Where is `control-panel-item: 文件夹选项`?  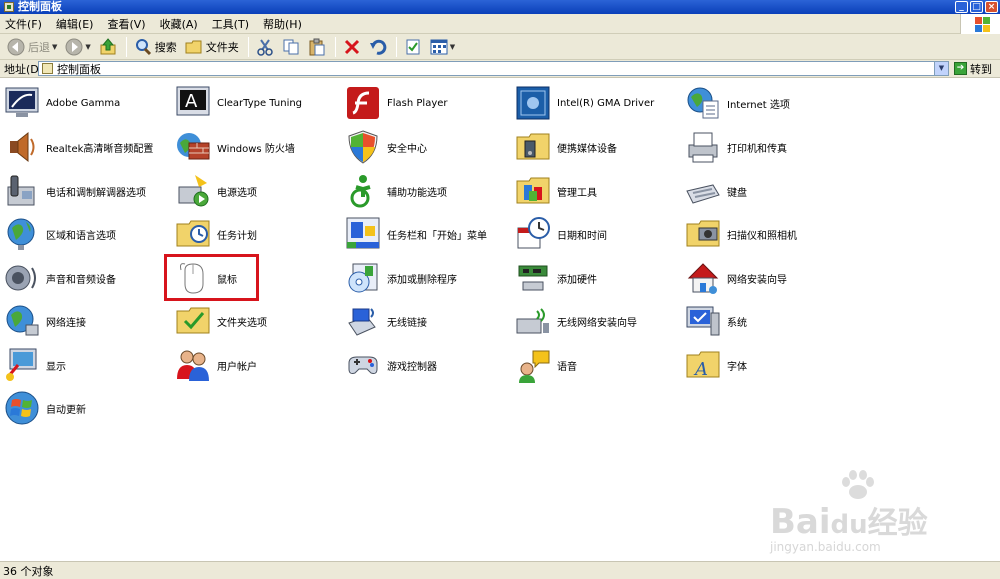 control-panel-item: 文件夹选项 is located at coordinates (256, 321).